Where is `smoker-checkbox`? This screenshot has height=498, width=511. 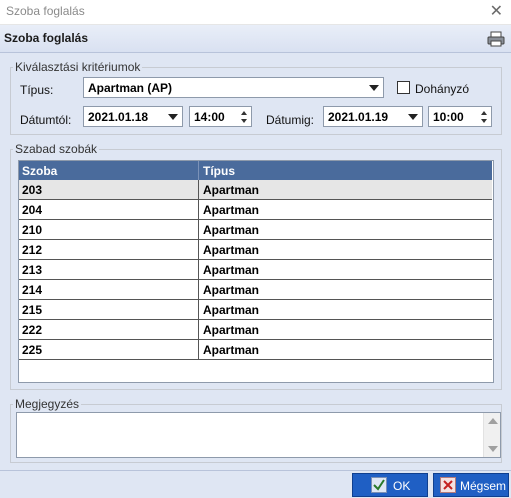
smoker-checkbox is located at coordinates (403, 87).